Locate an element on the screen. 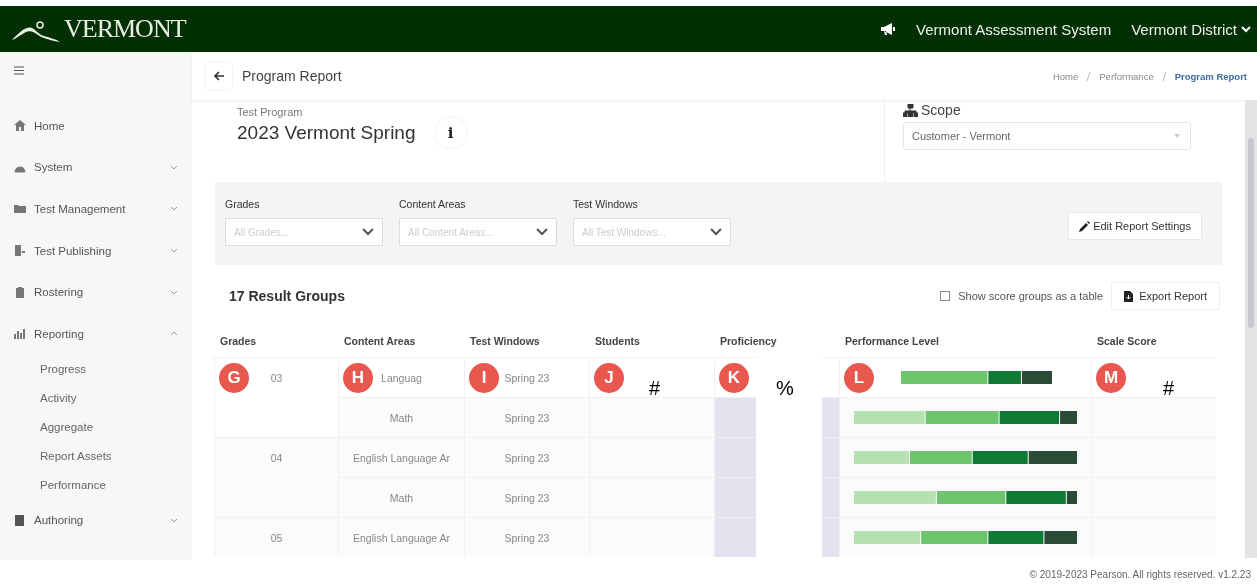  column-header: Grades is located at coordinates (238, 341).